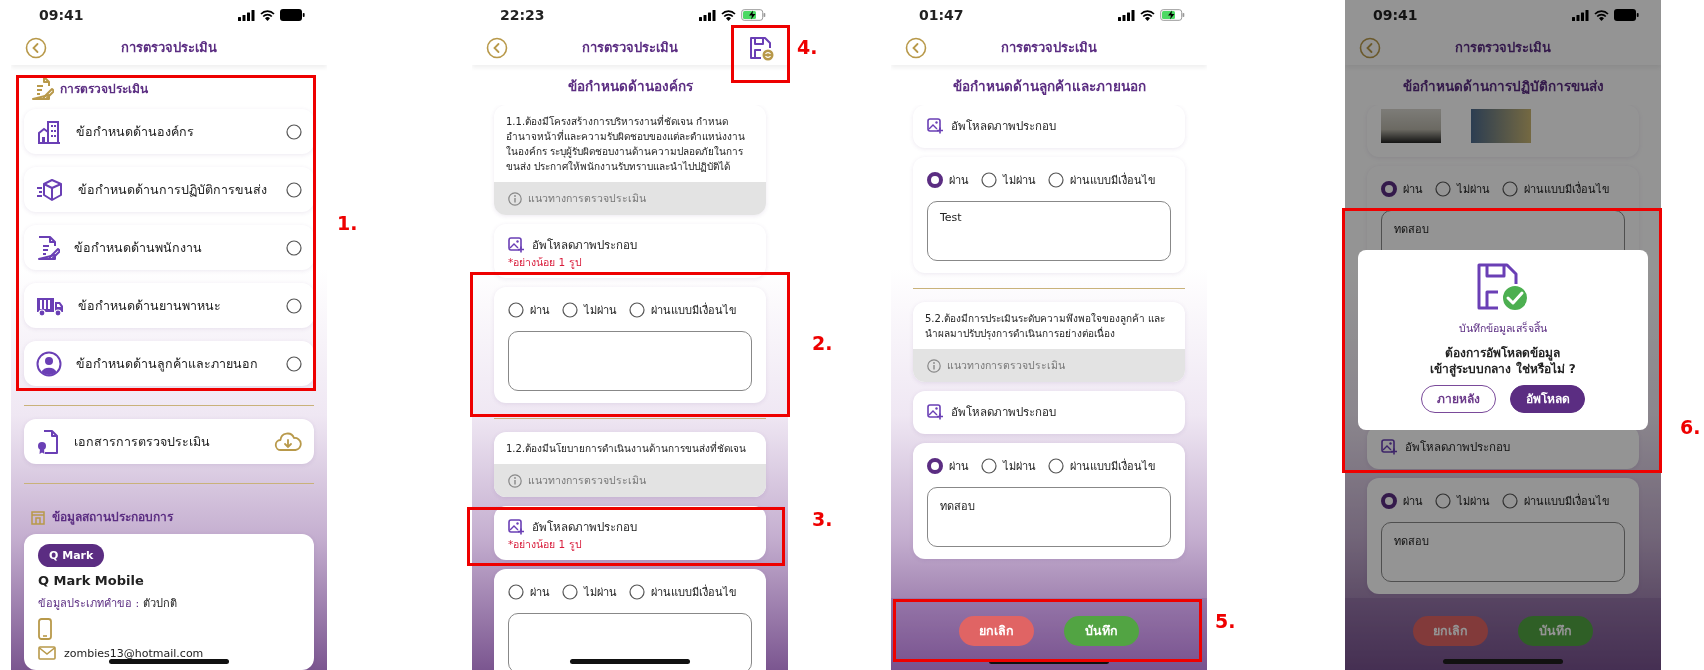  What do you see at coordinates (104, 89) in the screenshot?
I see `section-title: การตรวจประเมิน` at bounding box center [104, 89].